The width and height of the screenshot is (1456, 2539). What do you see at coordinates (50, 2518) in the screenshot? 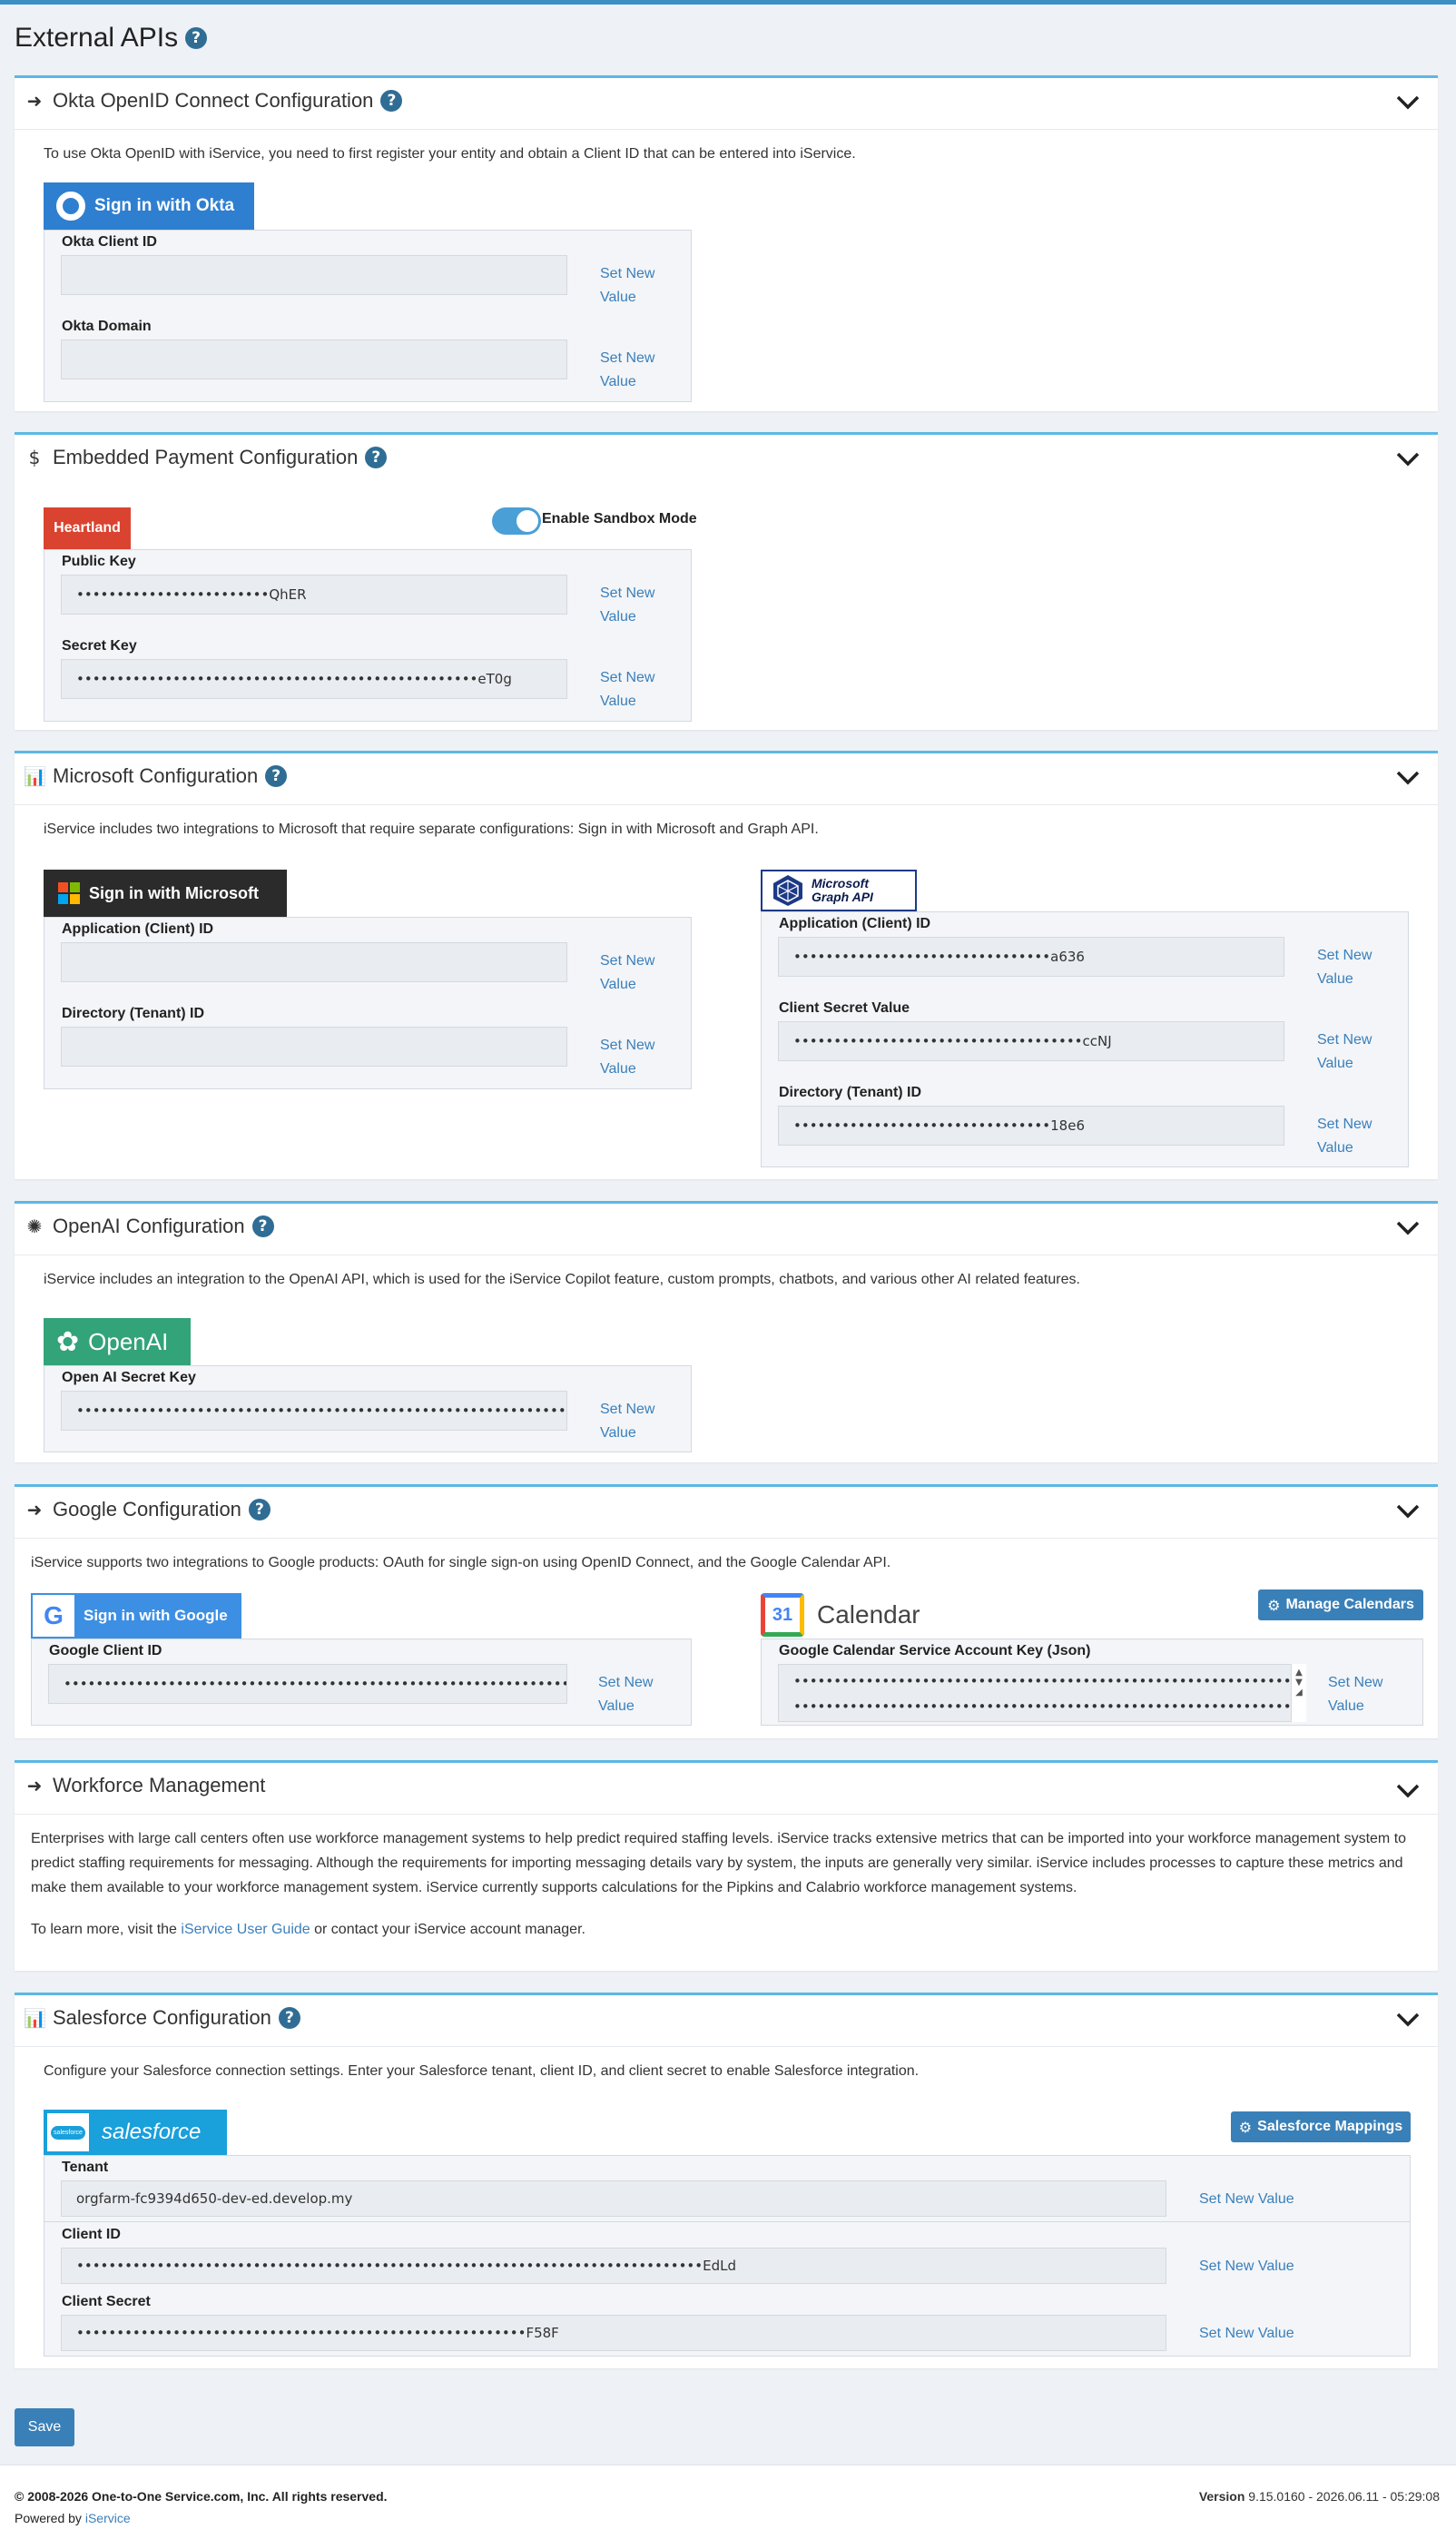
I see `powered-by-label: Powered by` at bounding box center [50, 2518].